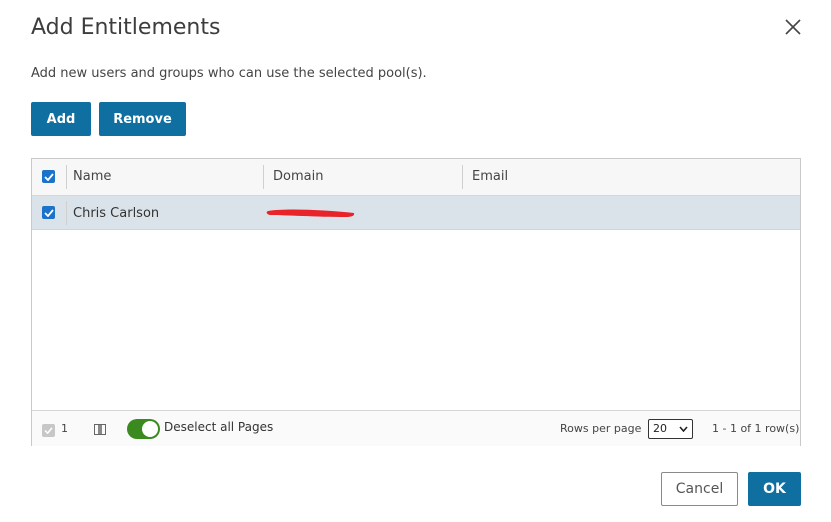 This screenshot has width=831, height=522. Describe the element at coordinates (793, 27) in the screenshot. I see `close-icon` at that location.